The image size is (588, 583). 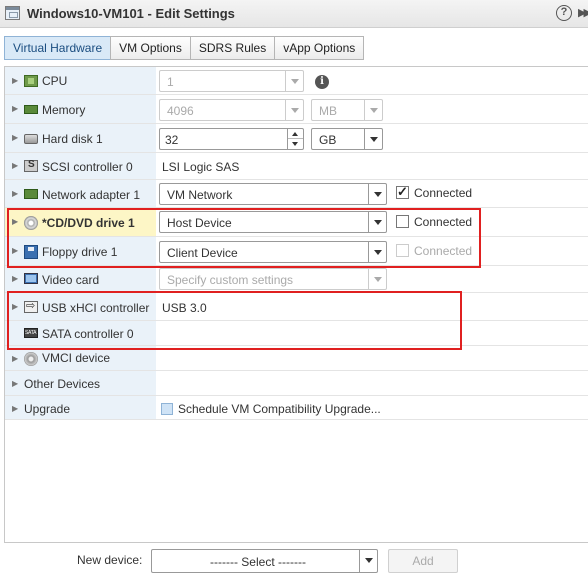 I want to click on tab-vapp-options: vApp Options, so click(x=319, y=48).